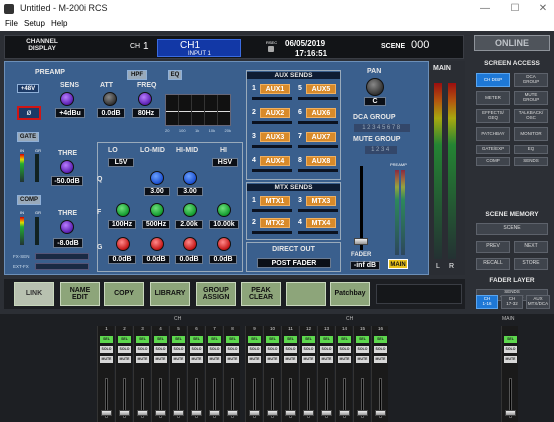 The height and width of the screenshot is (422, 554). Describe the element at coordinates (175, 75) in the screenshot. I see `eq-button: EQ` at that location.